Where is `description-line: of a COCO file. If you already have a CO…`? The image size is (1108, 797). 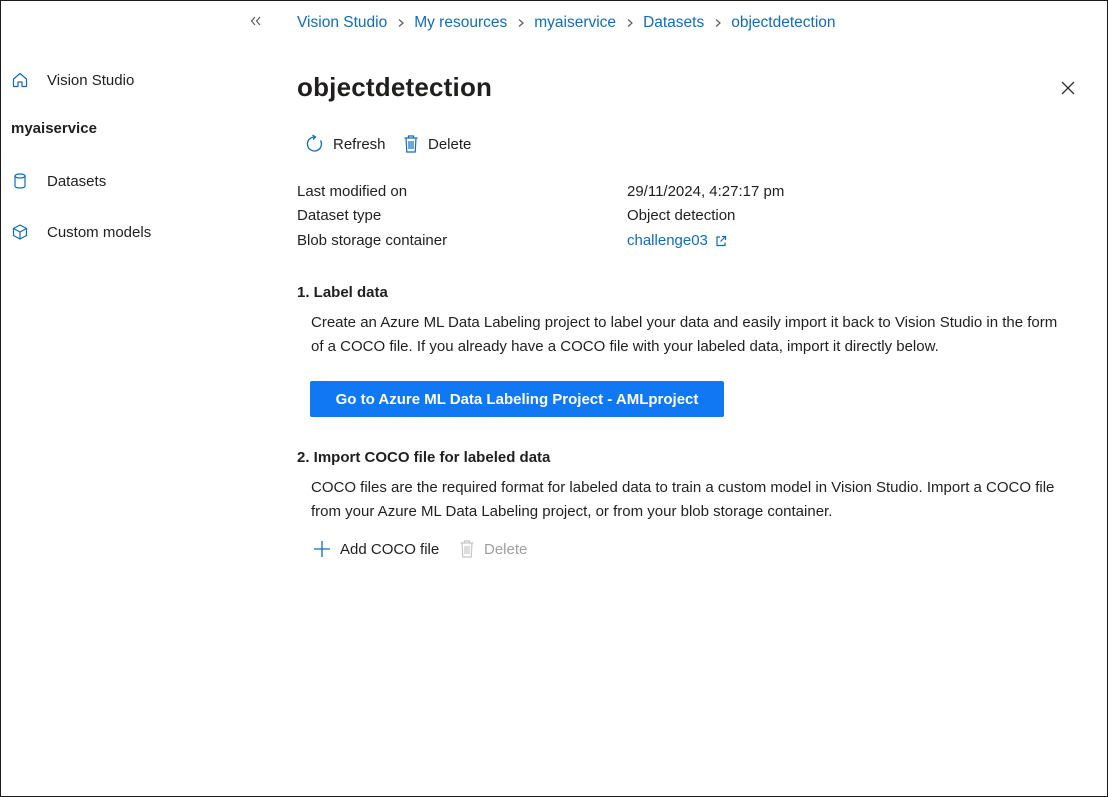
description-line: of a COCO file. If you already have a CO… is located at coordinates (625, 346).